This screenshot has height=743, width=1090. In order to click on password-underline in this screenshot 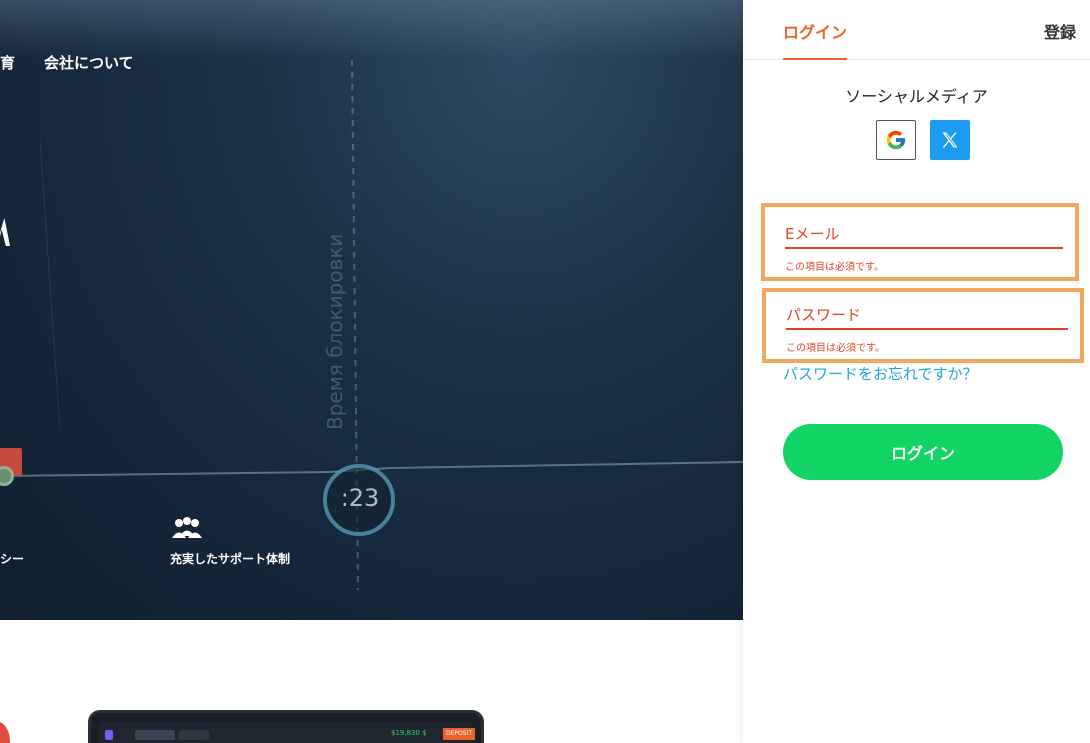, I will do `click(927, 329)`.